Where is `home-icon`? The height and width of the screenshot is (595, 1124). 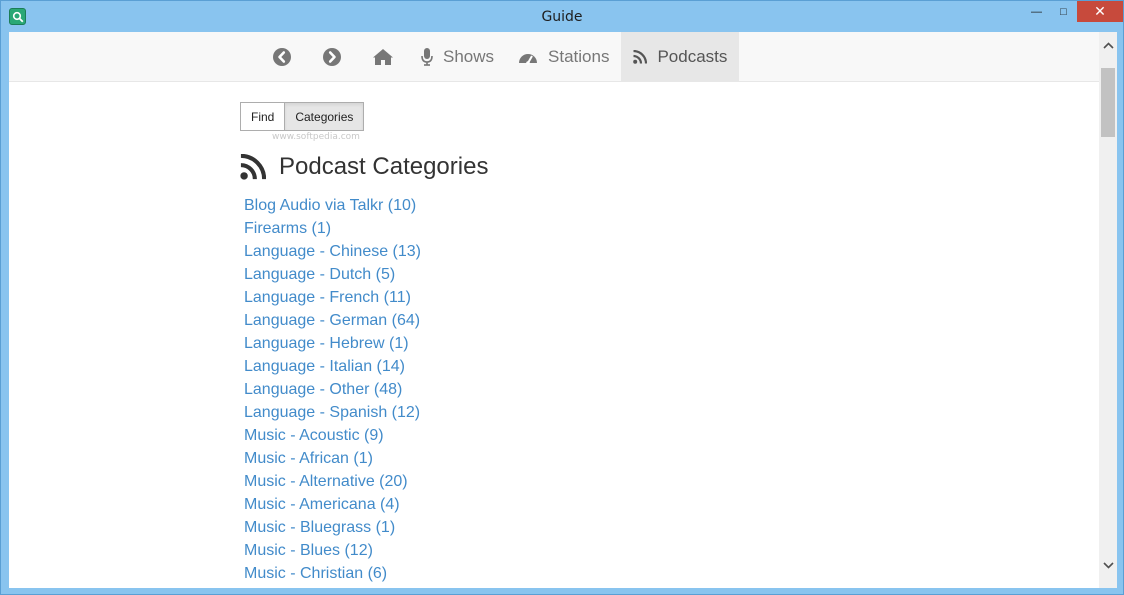 home-icon is located at coordinates (383, 57).